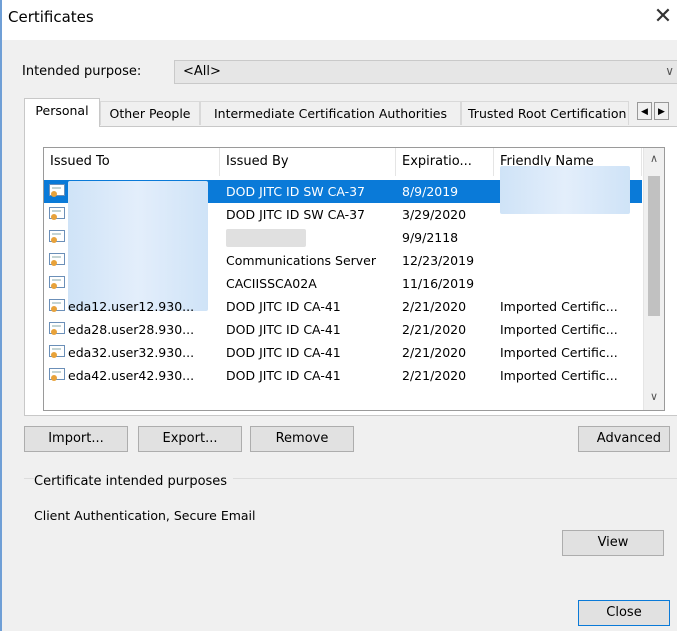 This screenshot has height=631, width=677. What do you see at coordinates (150, 113) in the screenshot?
I see `tab-other-people: Other People` at bounding box center [150, 113].